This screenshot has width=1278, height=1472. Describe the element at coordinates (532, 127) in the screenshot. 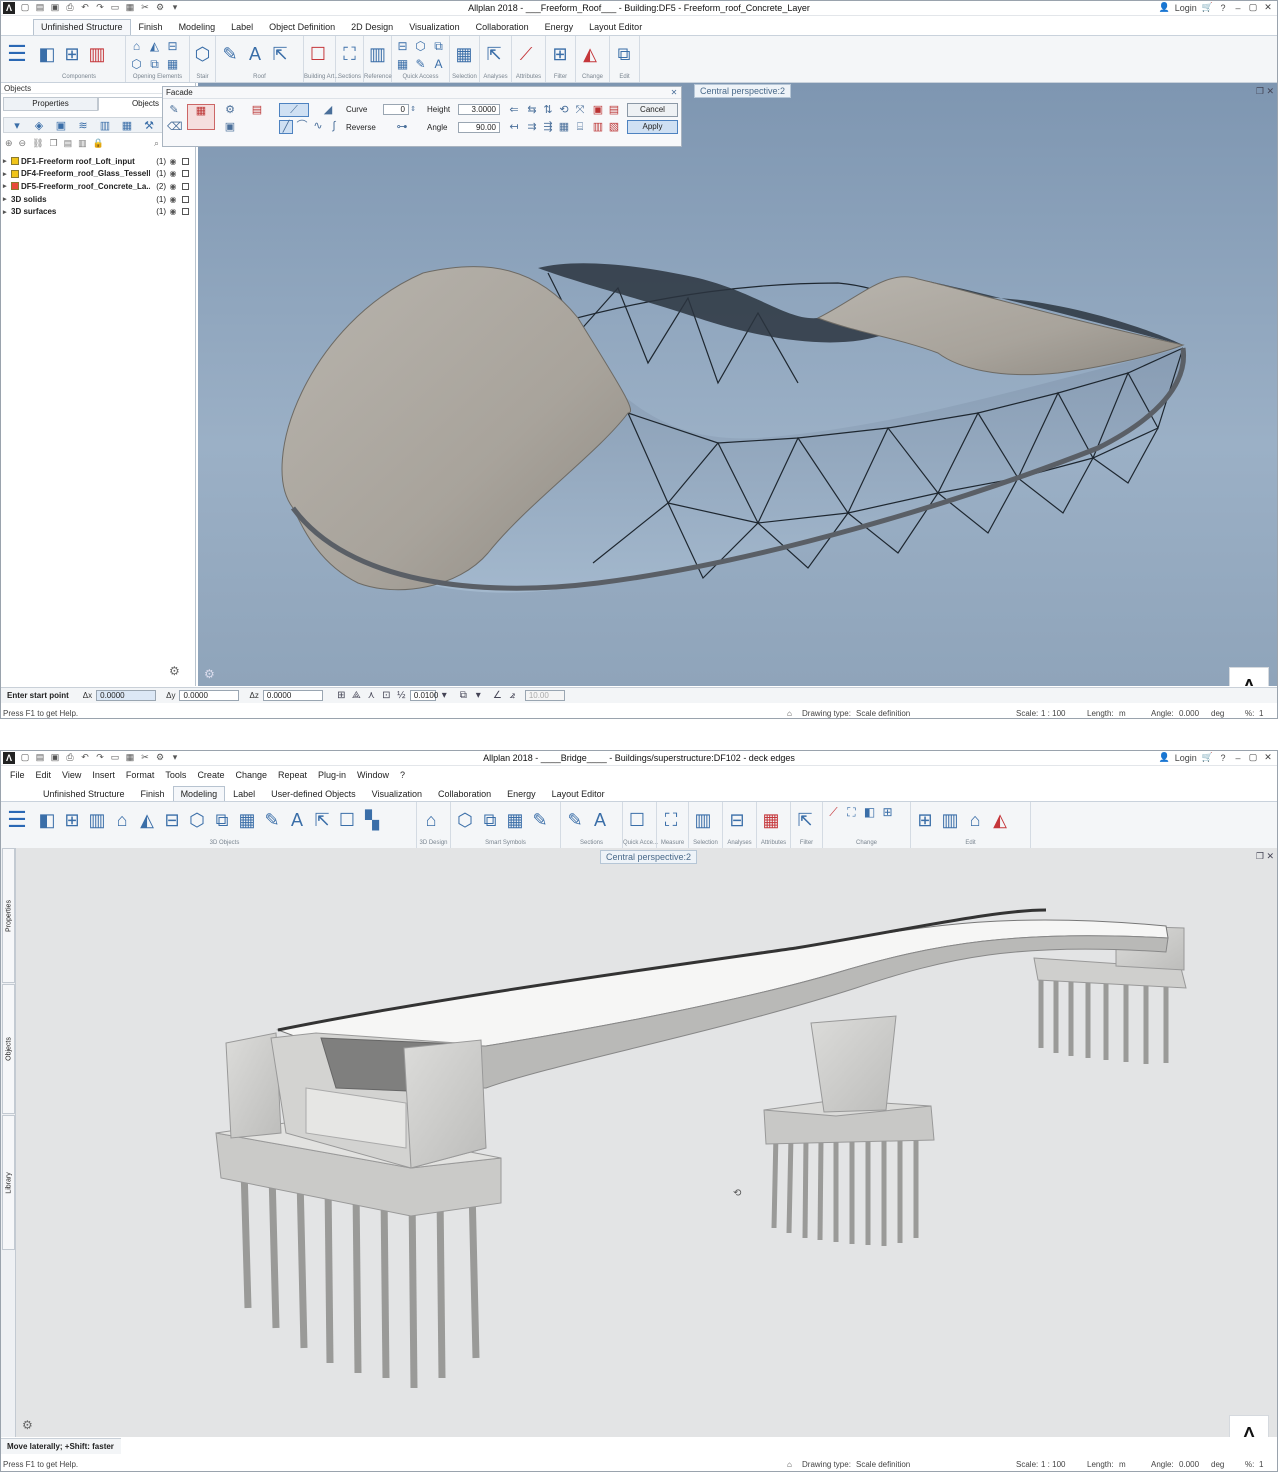

I see `shift-x-icon: ⇉` at that location.